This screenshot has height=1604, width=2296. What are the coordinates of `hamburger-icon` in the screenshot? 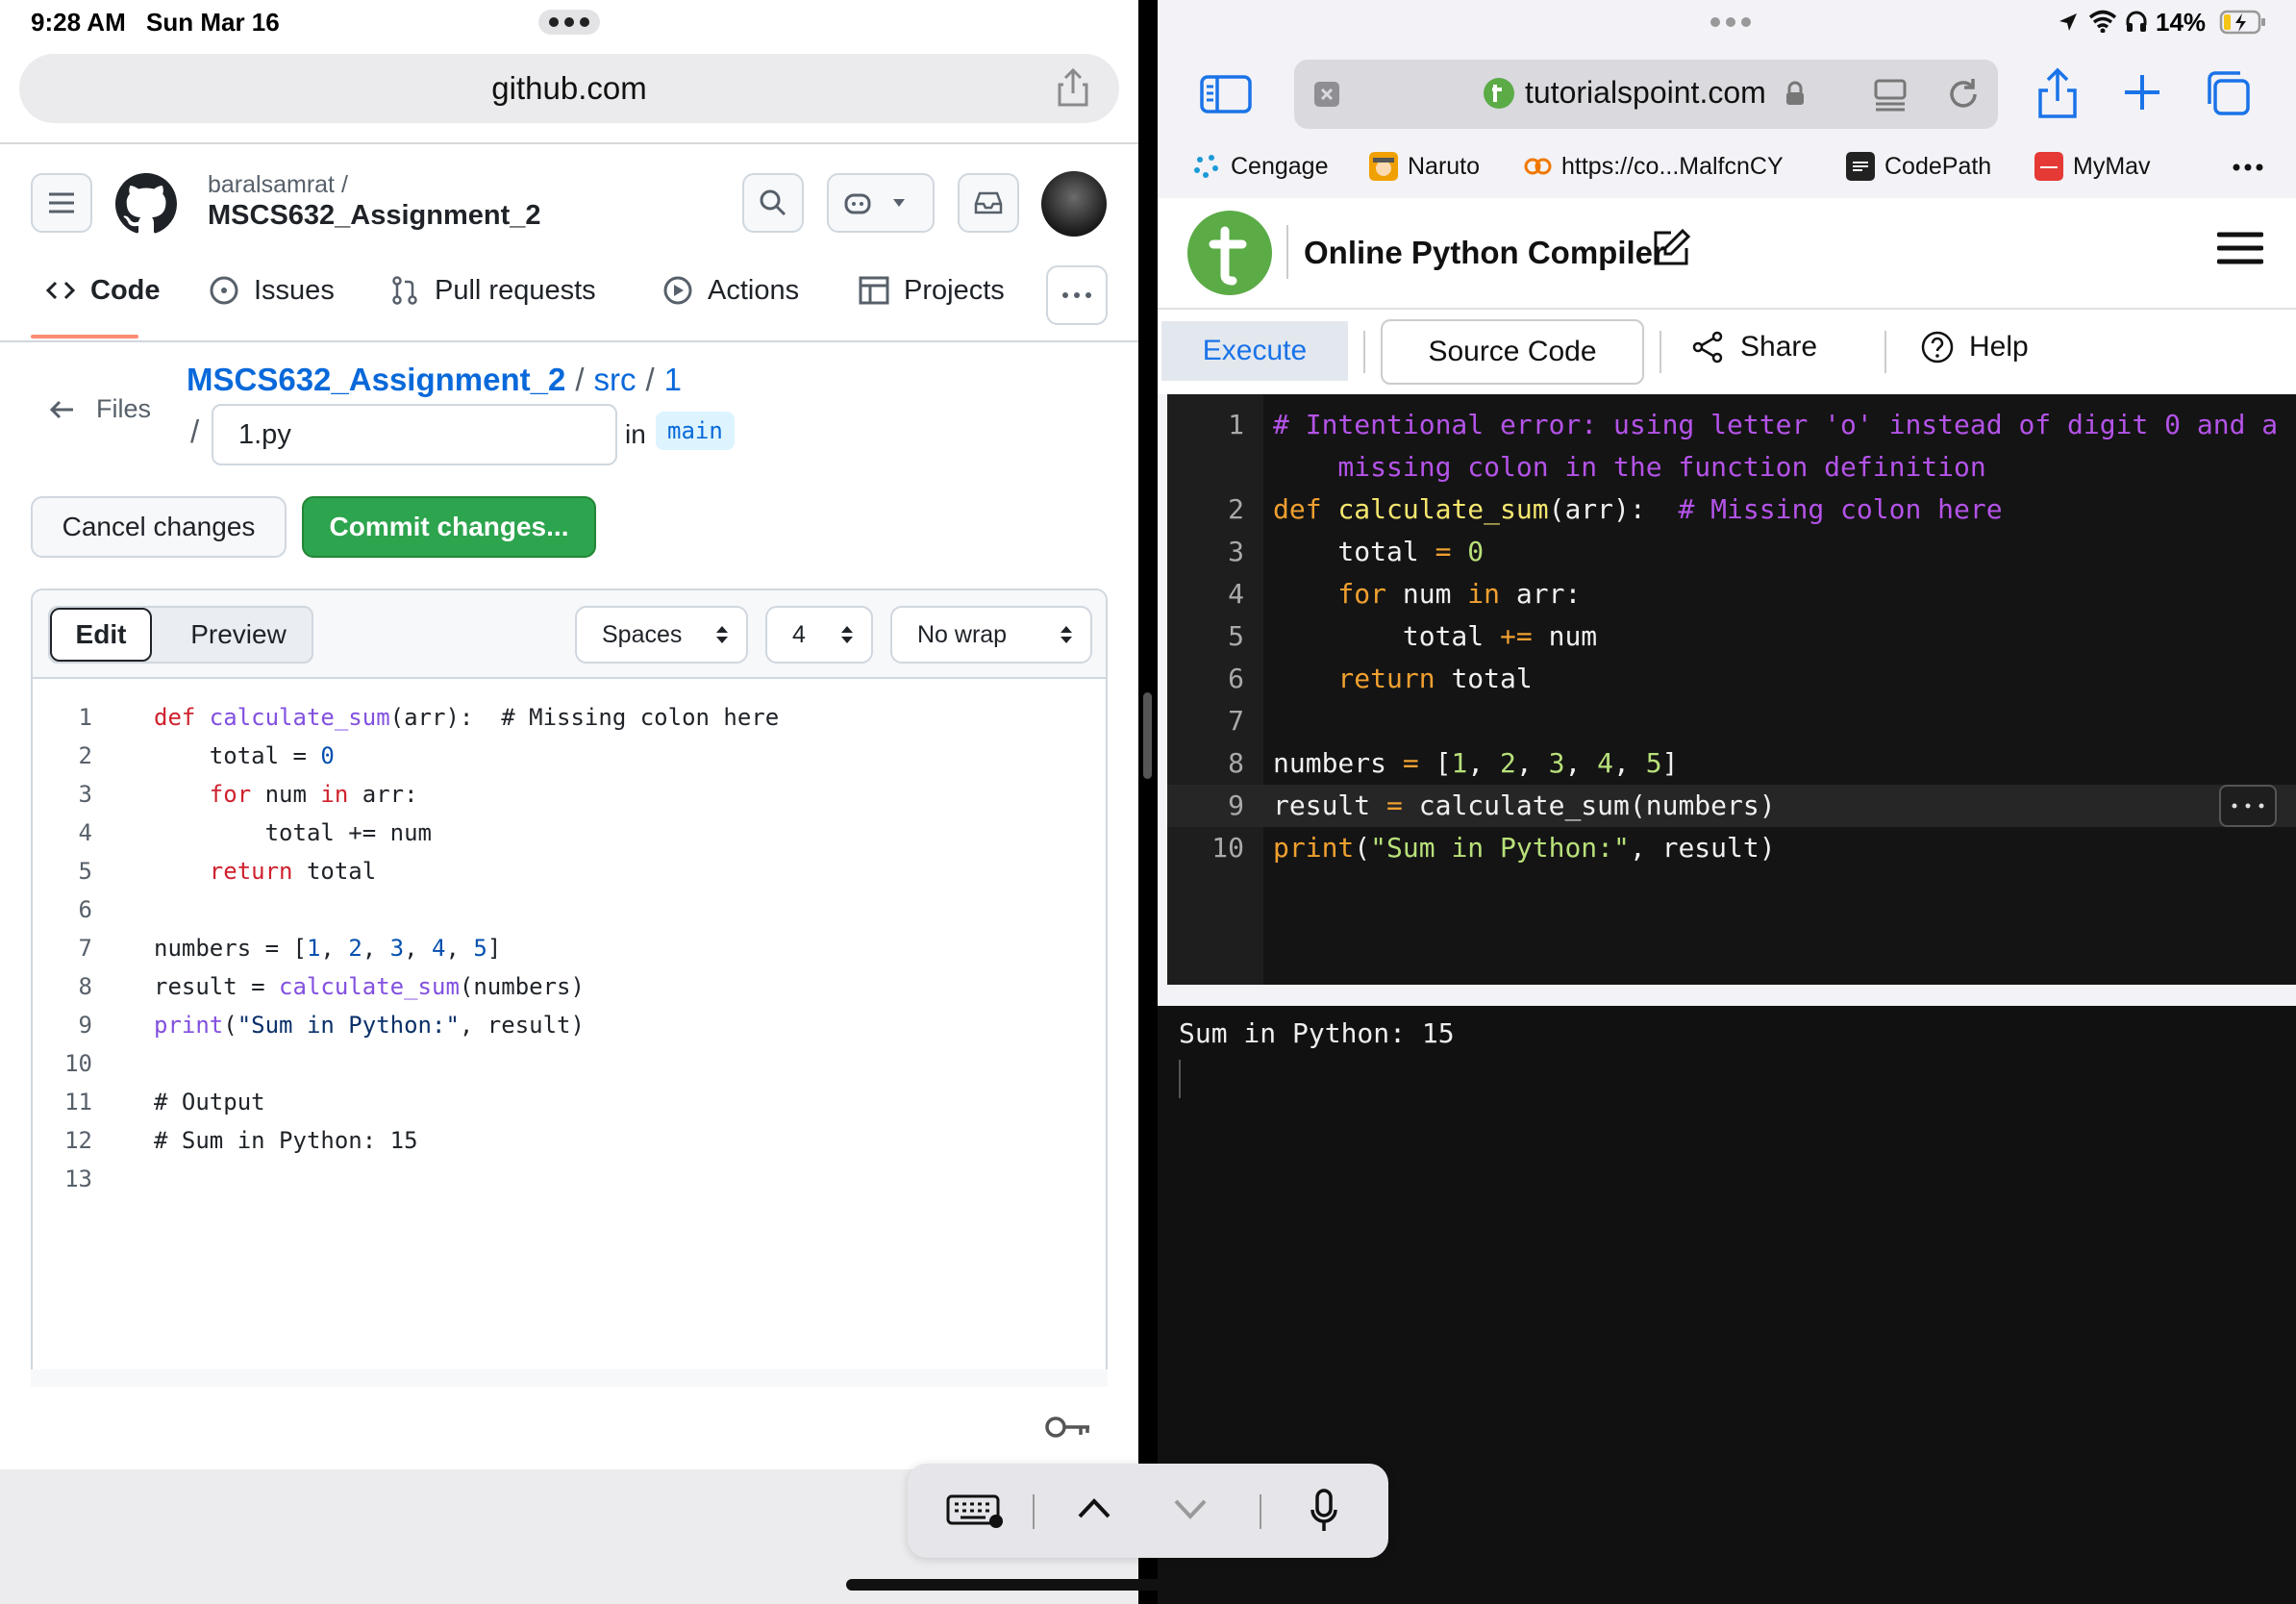 It's located at (2240, 248).